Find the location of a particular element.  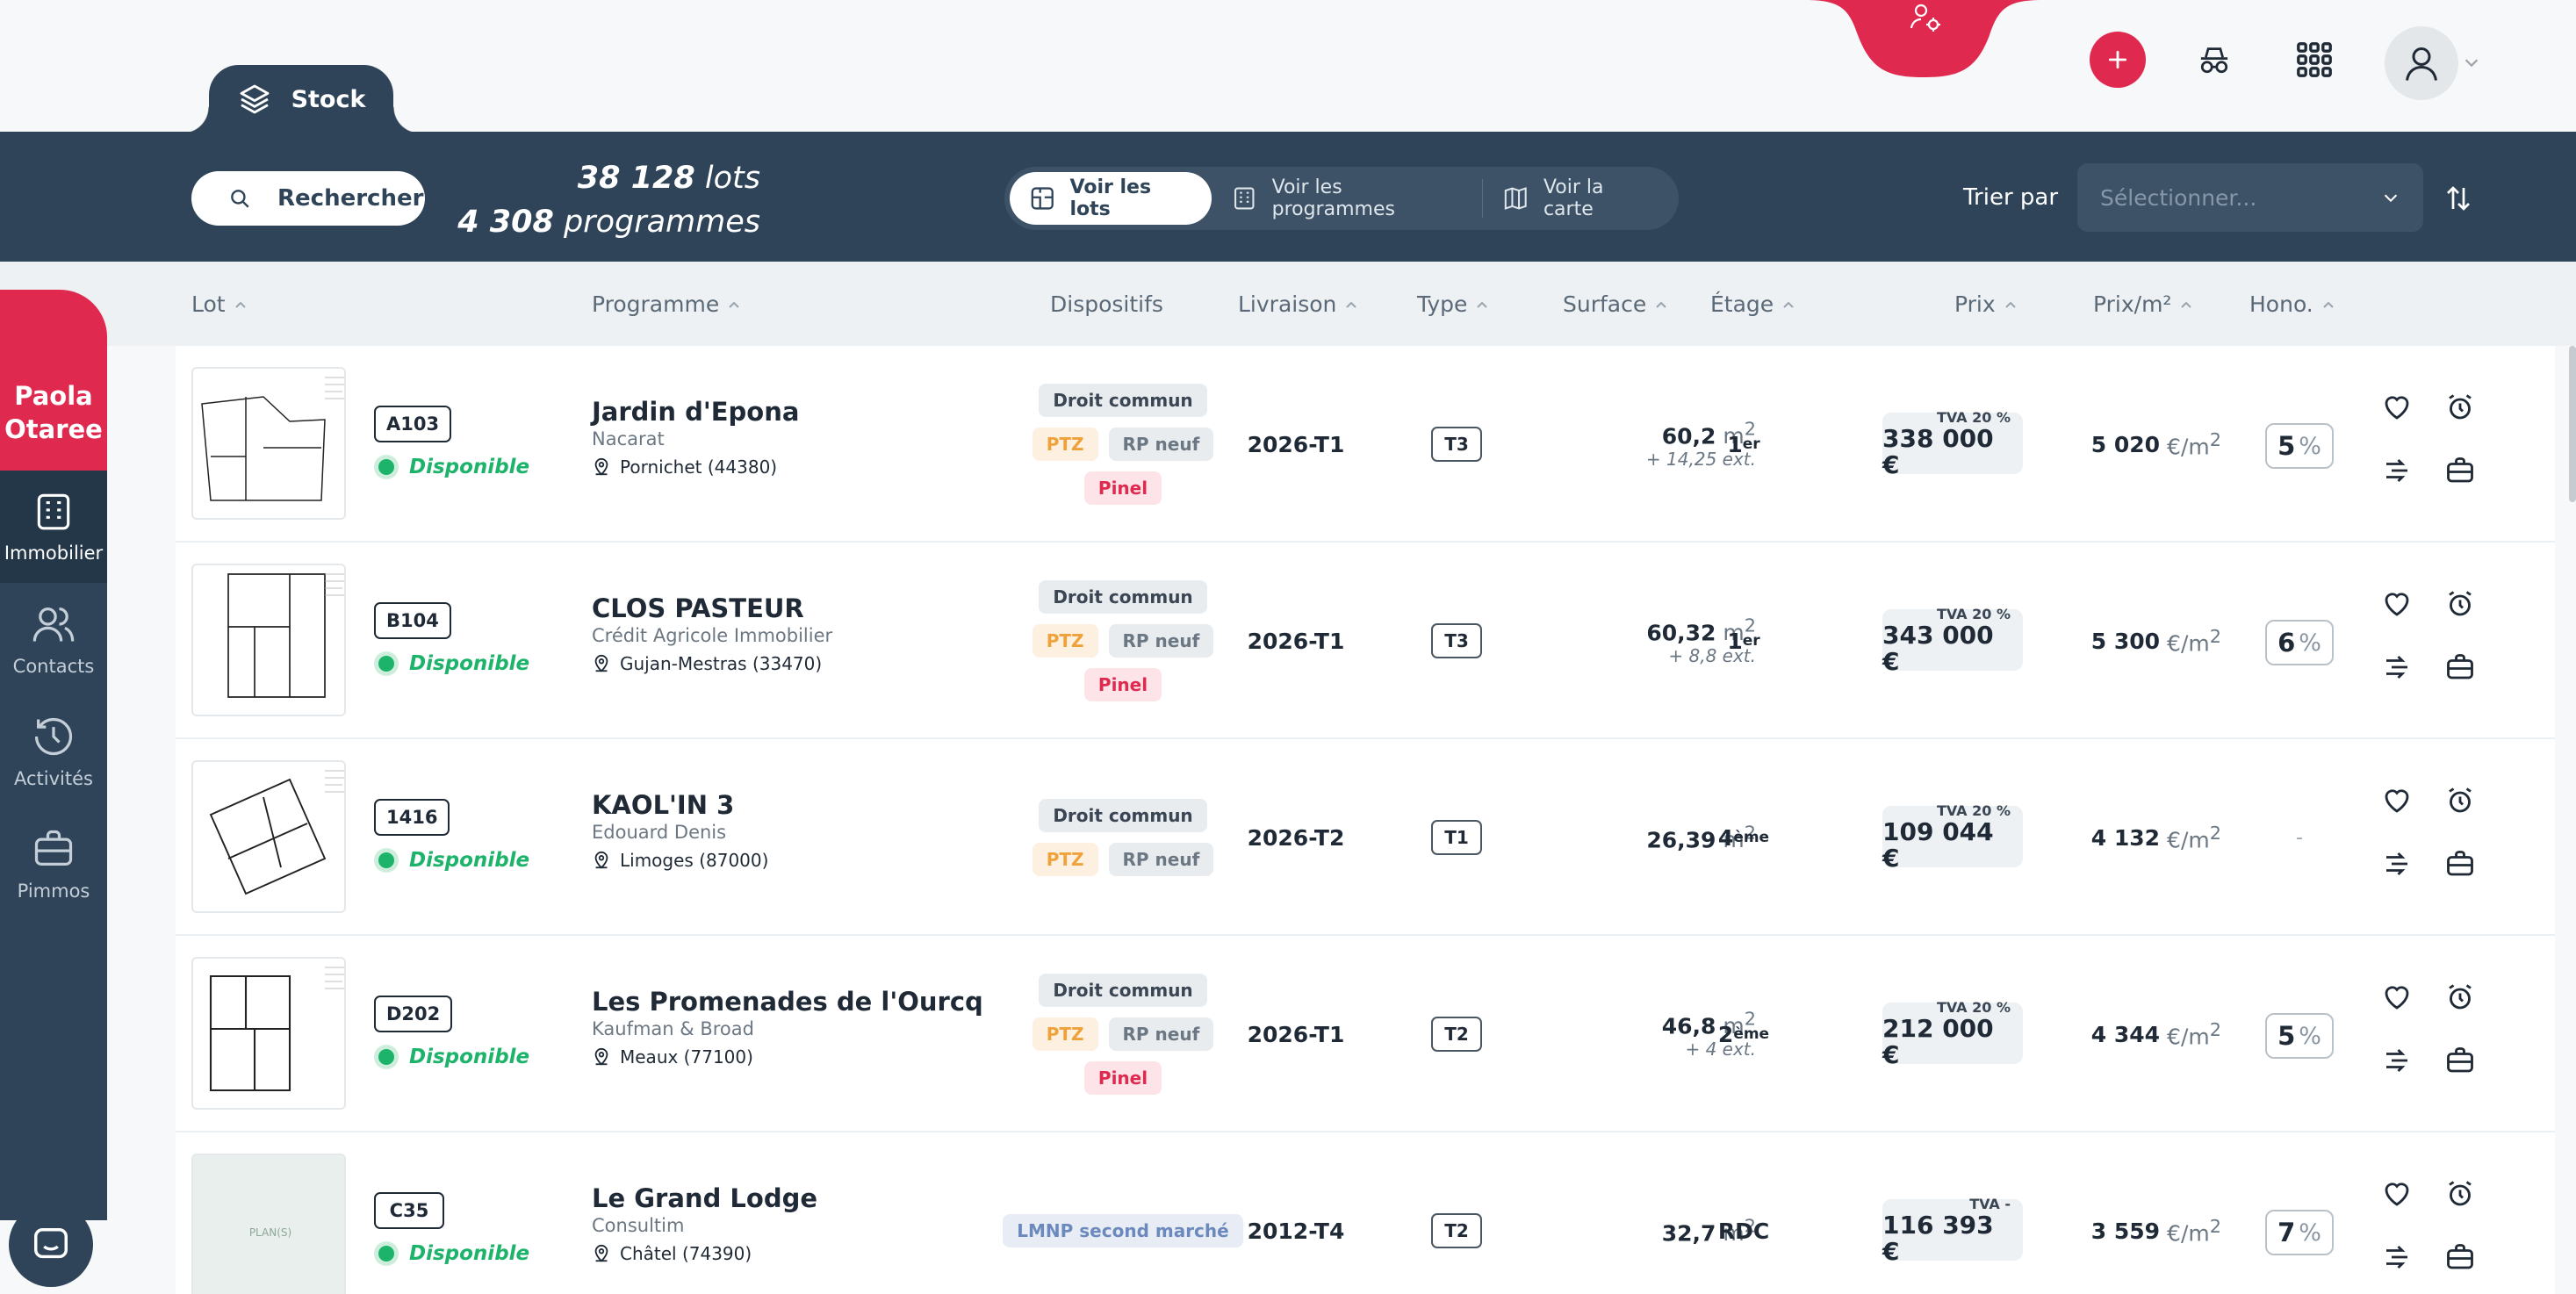

user-name-badge: Paola Otaree is located at coordinates (53, 382).